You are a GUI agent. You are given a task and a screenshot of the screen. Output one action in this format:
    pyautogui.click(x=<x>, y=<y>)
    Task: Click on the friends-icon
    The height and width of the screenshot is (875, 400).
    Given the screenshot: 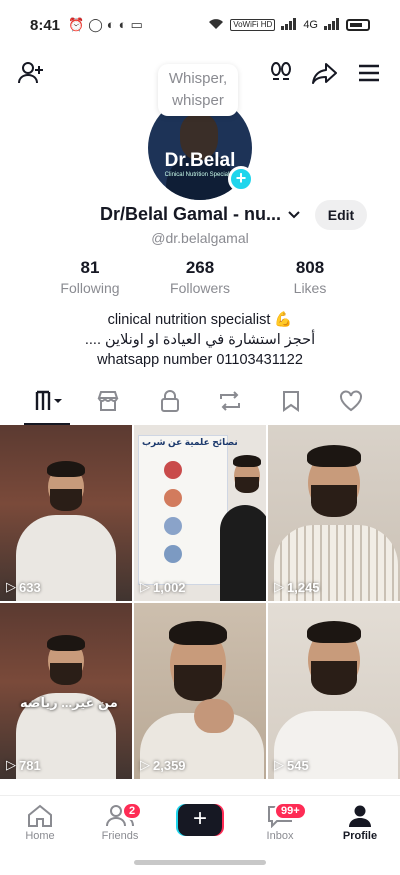 What is the action you would take?
    pyautogui.click(x=120, y=816)
    